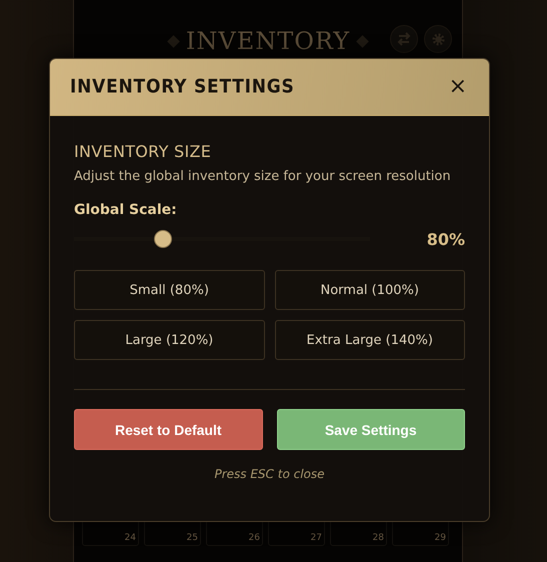  I want to click on settings-icon, so click(438, 39).